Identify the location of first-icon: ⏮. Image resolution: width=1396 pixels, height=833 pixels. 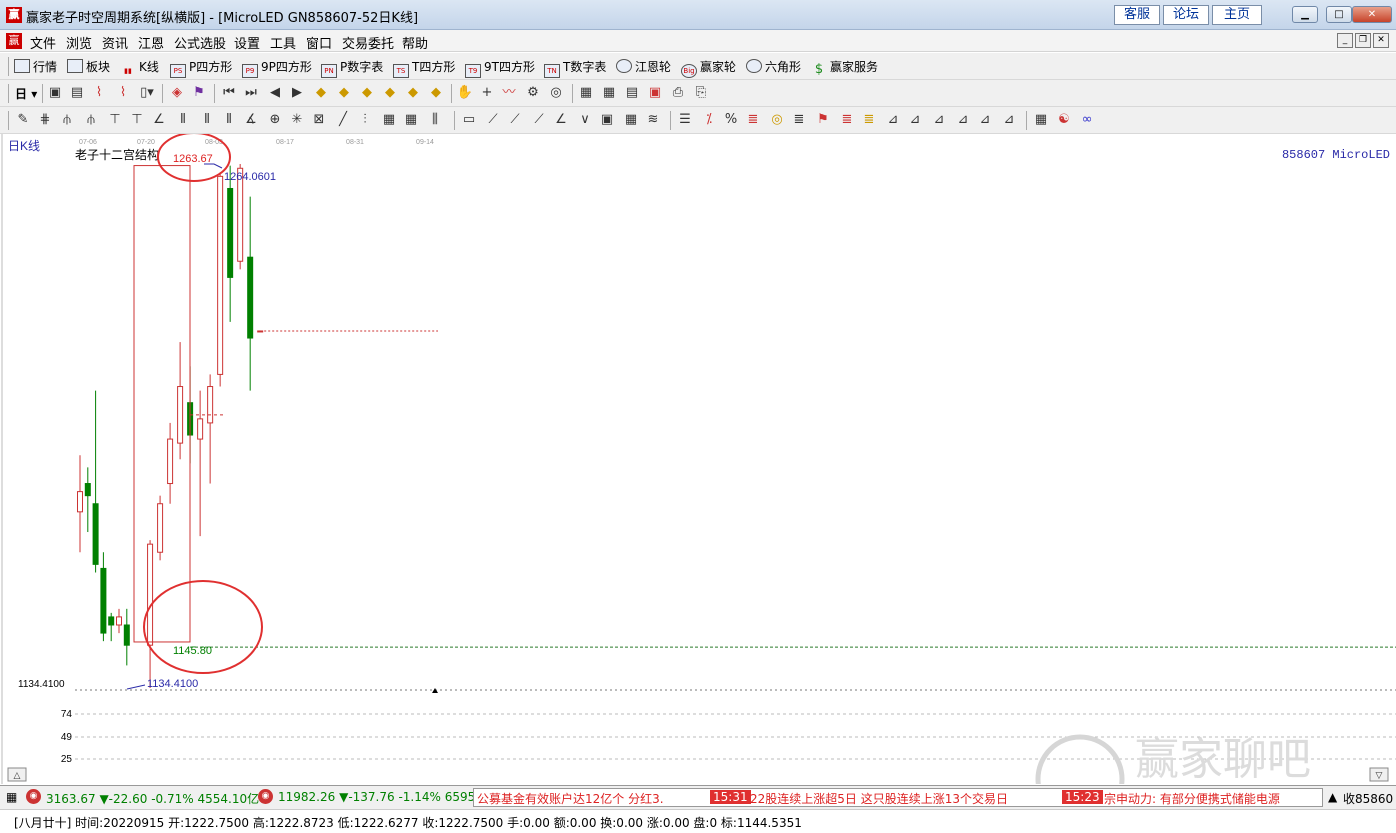
(229, 93).